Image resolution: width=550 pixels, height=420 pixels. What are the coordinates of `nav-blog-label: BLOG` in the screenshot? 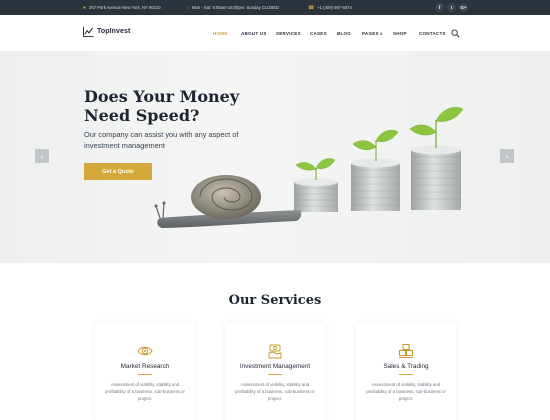 It's located at (344, 33).